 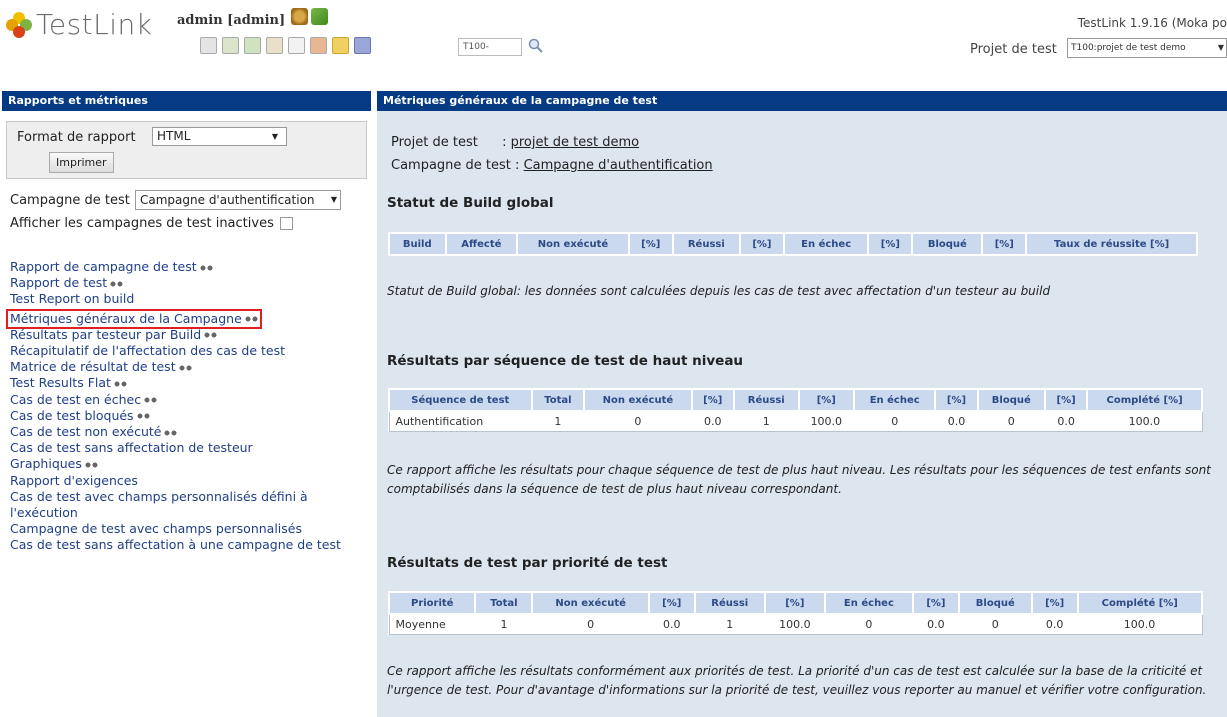 What do you see at coordinates (190, 367) in the screenshot?
I see `report-link: Matrice de résultat de test` at bounding box center [190, 367].